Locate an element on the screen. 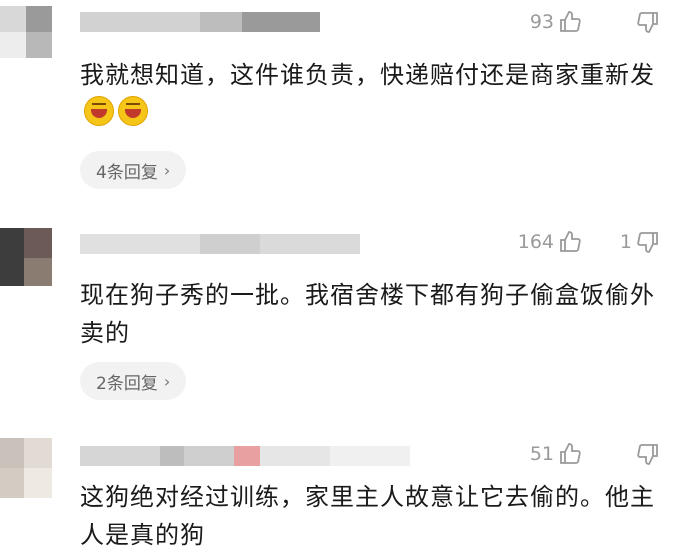  like-count: 93 is located at coordinates (541, 22).